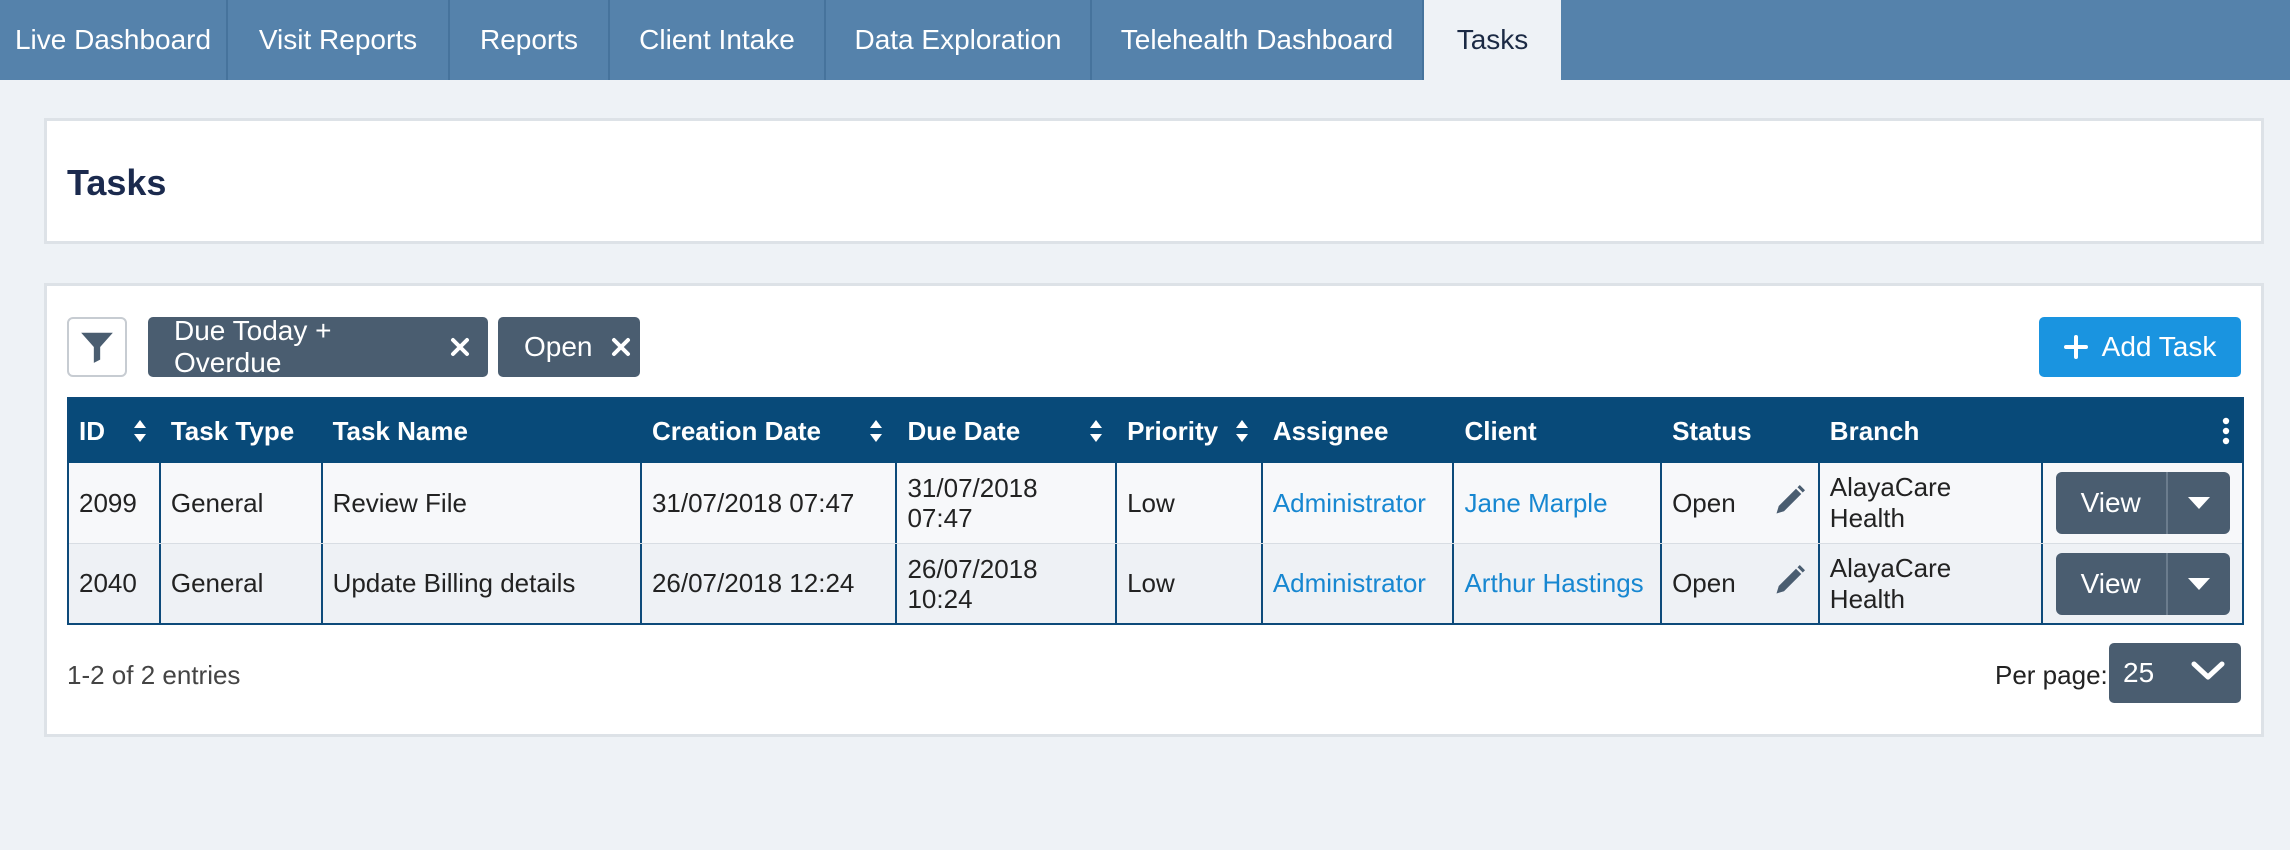 This screenshot has height=850, width=2290. Describe the element at coordinates (2175, 673) in the screenshot. I see `per-page-select: 25` at that location.